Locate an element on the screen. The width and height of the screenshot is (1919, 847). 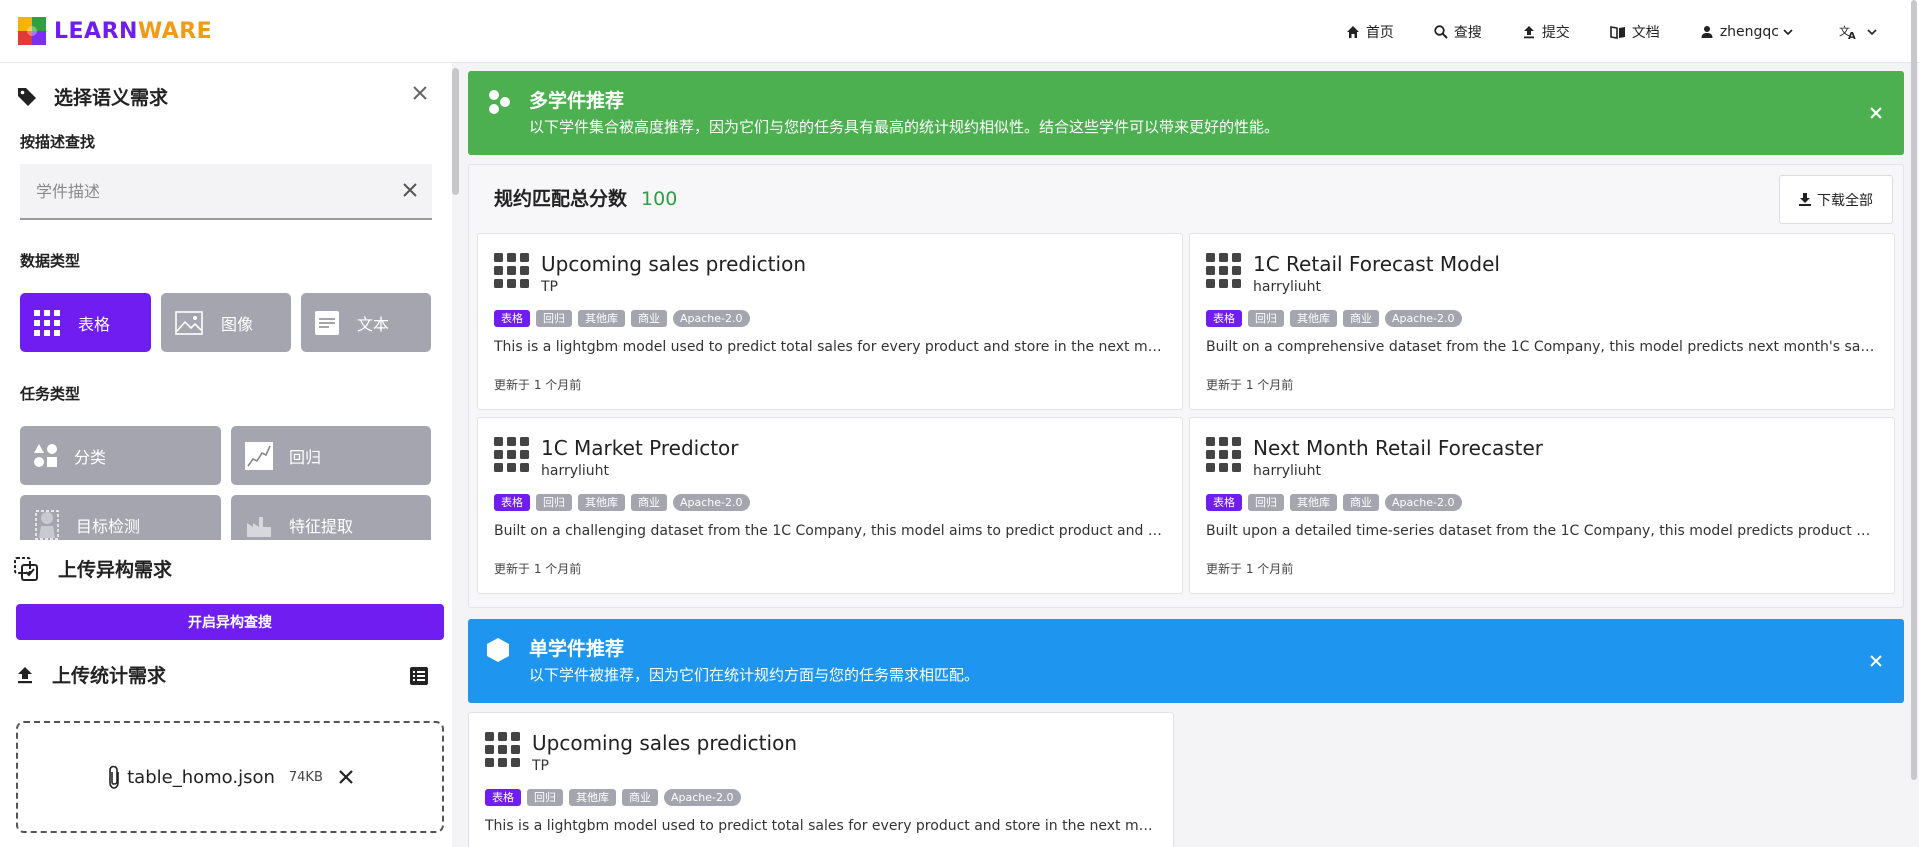
download-all-button: 下载全部 is located at coordinates (1836, 199).